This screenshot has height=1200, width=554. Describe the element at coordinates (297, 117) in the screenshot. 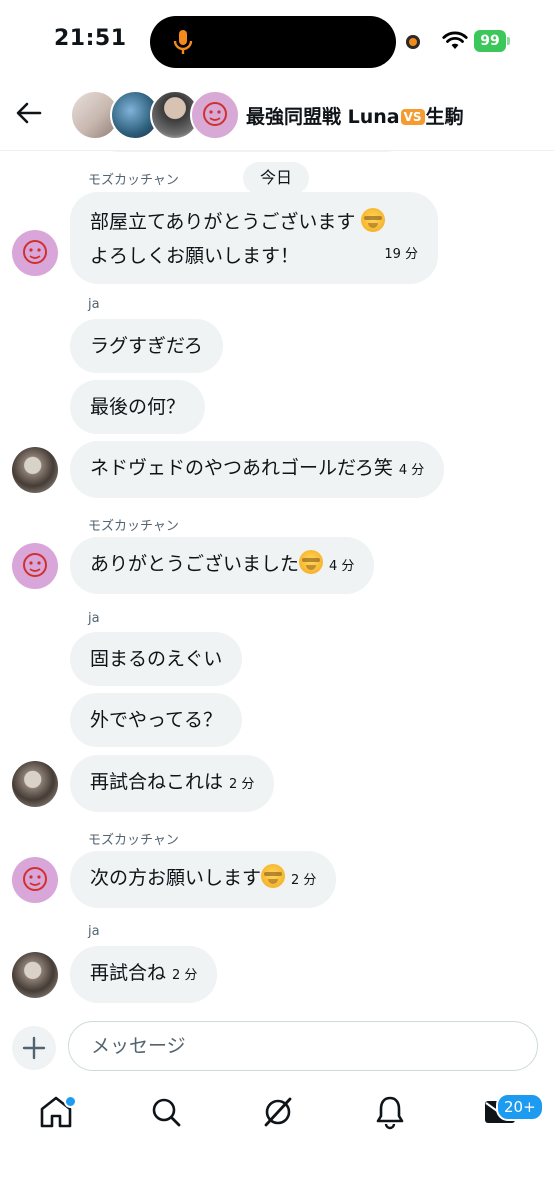

I see `title-prefix: 最強同盟戦` at that location.